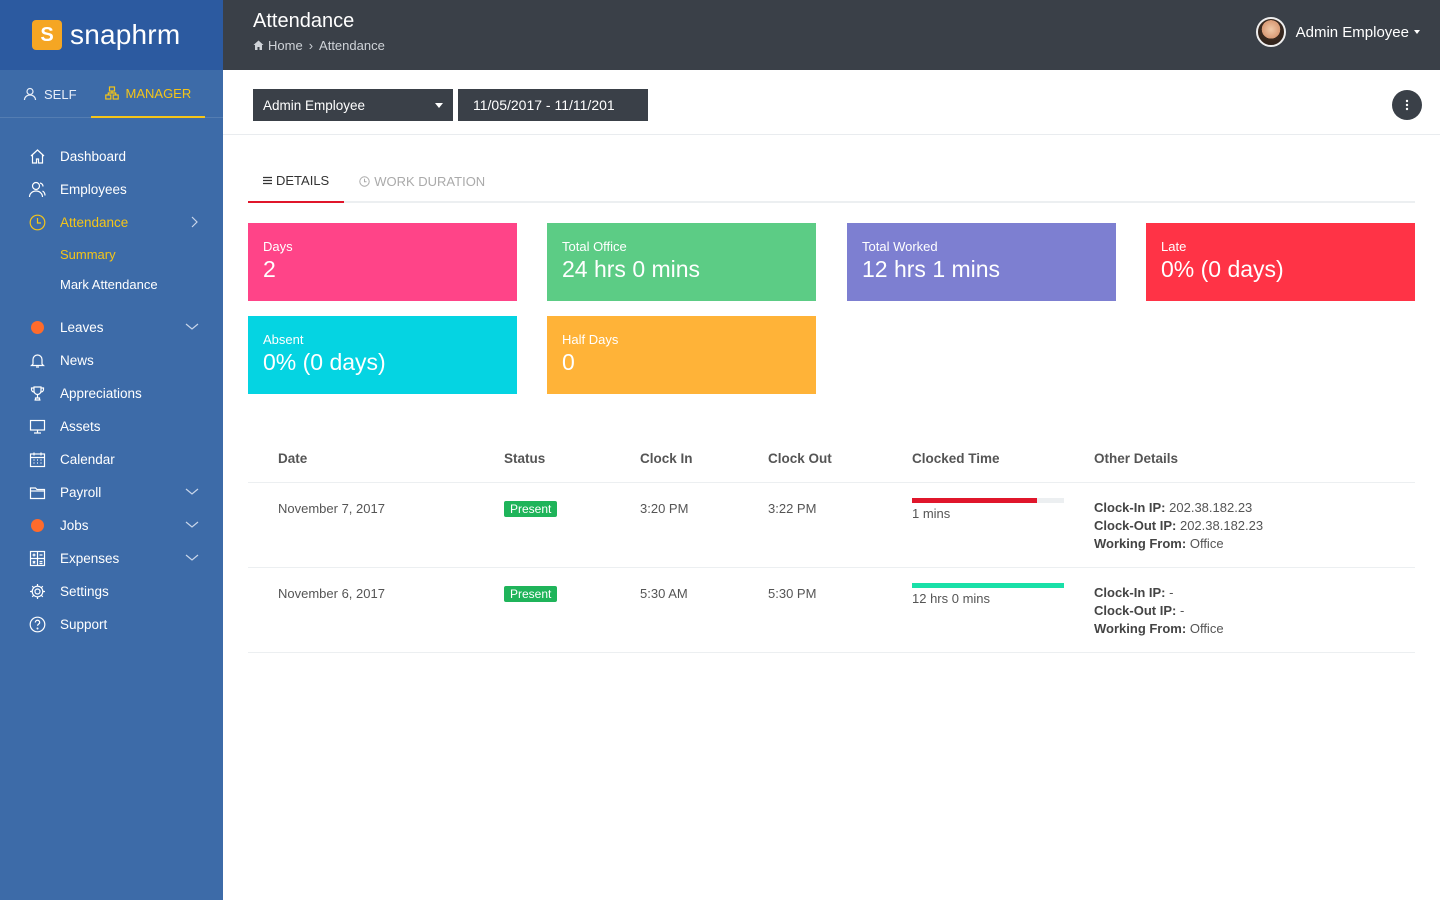  What do you see at coordinates (1270, 32) in the screenshot?
I see `avatar` at bounding box center [1270, 32].